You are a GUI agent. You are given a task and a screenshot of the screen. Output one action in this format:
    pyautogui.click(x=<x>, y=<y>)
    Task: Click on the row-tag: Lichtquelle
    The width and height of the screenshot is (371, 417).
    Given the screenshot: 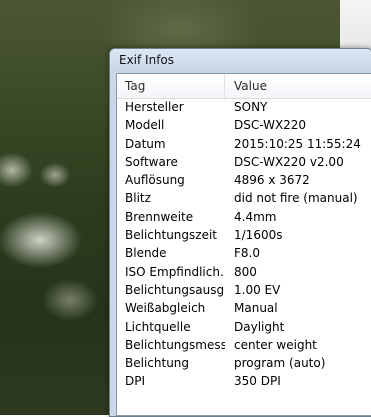 What is the action you would take?
    pyautogui.click(x=158, y=326)
    